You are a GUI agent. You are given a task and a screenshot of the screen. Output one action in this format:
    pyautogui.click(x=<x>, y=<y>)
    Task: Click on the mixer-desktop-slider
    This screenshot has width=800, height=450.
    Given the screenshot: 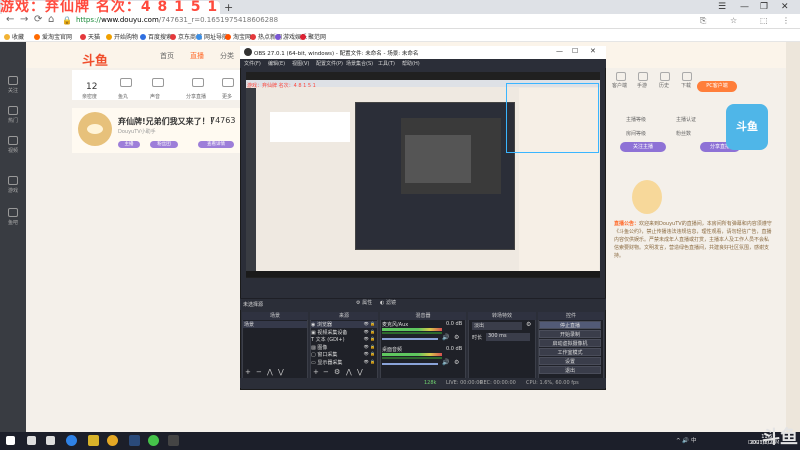 What is the action you would take?
    pyautogui.click(x=410, y=364)
    